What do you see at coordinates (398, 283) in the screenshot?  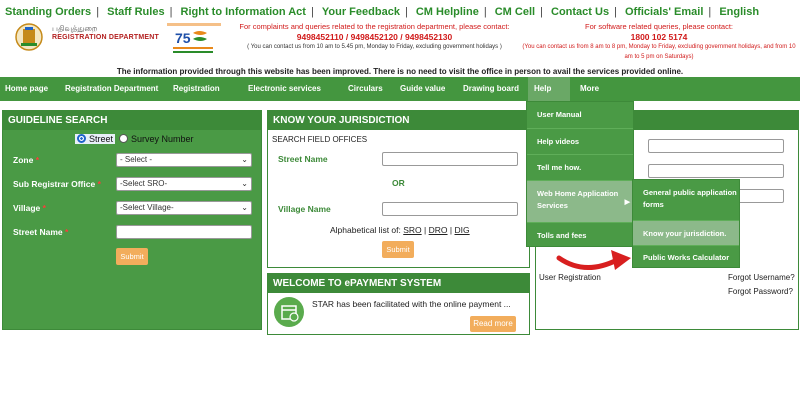 I see `epayment-title: WELCOME TO ePAYMENT SYSTEM` at bounding box center [398, 283].